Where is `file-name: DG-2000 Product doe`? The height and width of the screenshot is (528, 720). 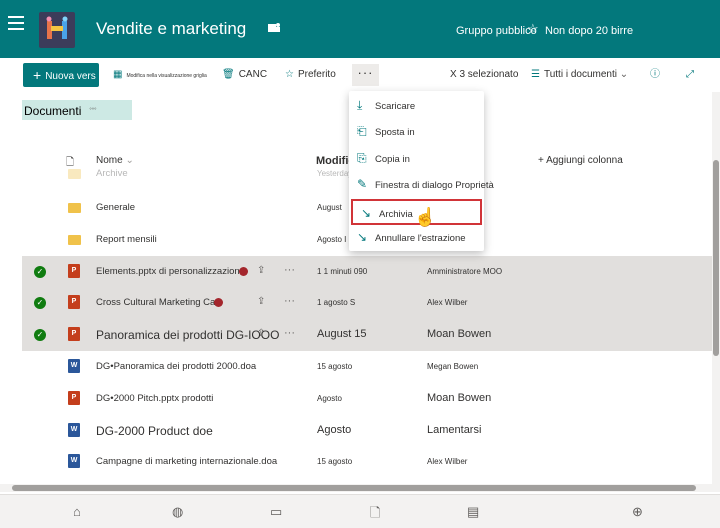
file-name: DG-2000 Product doe is located at coordinates (154, 431).